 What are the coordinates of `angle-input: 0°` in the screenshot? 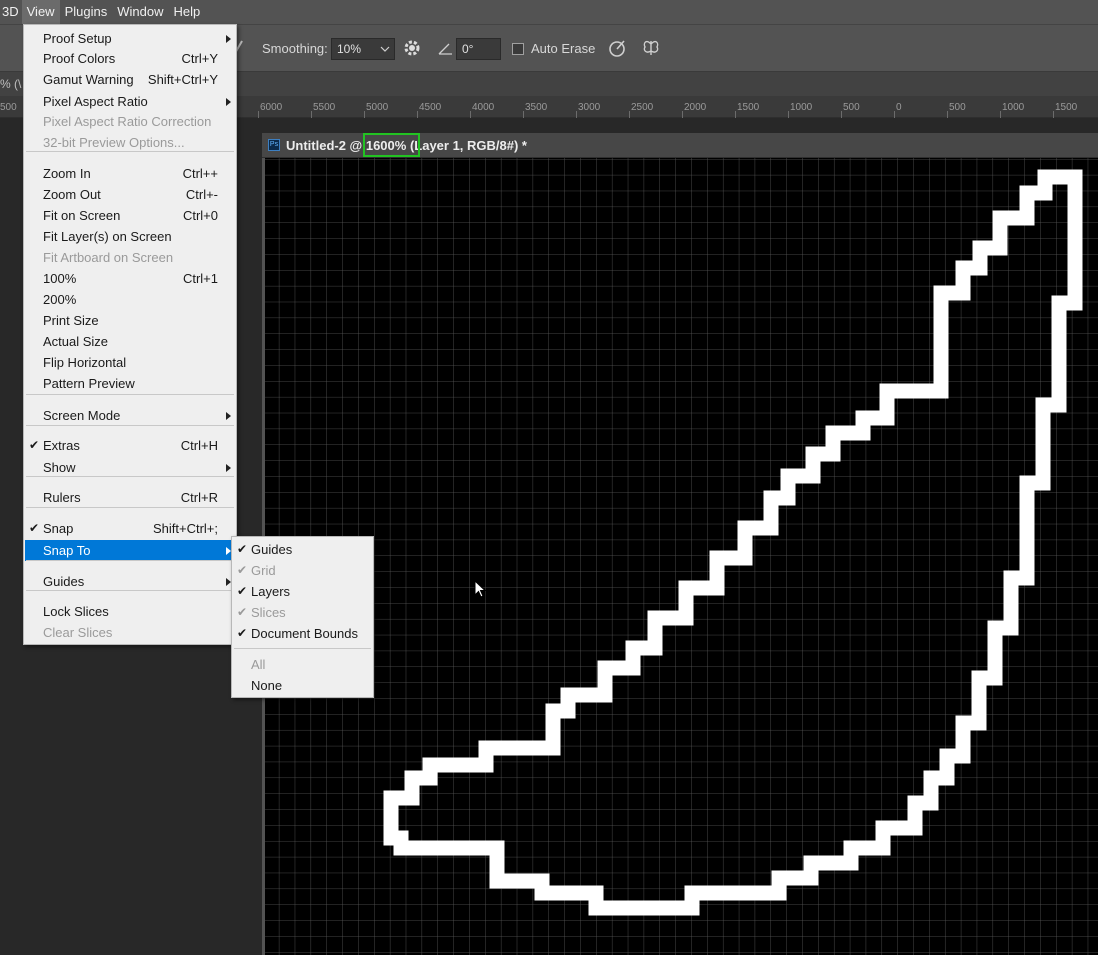 It's located at (478, 49).